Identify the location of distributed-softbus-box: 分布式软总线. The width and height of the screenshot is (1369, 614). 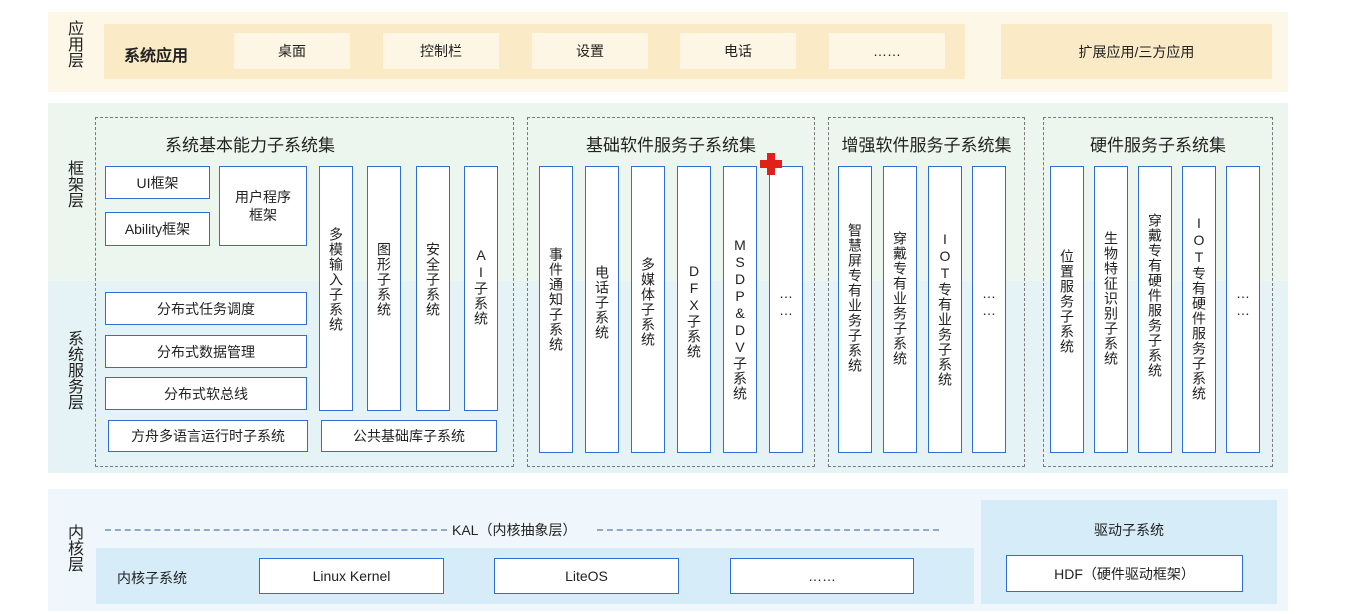
(206, 393).